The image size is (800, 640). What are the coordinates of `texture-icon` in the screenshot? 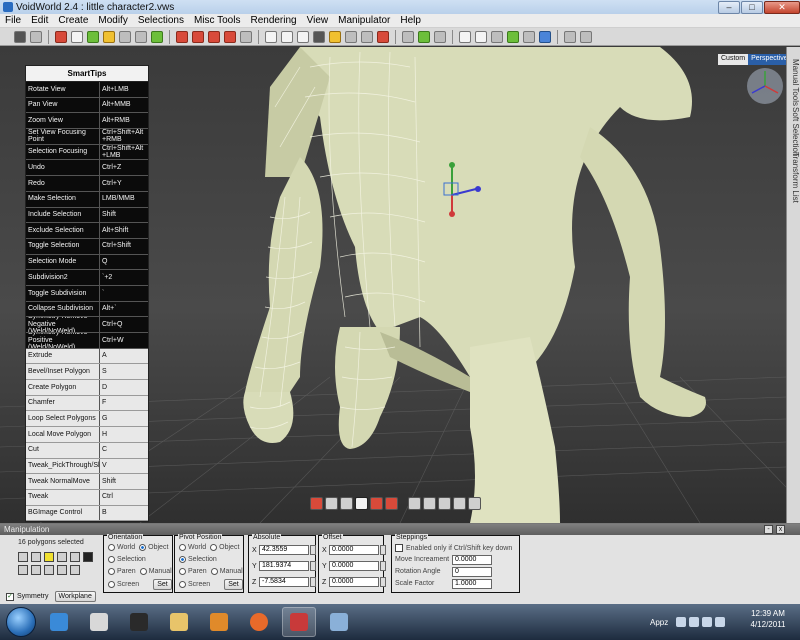 It's located at (335, 36).